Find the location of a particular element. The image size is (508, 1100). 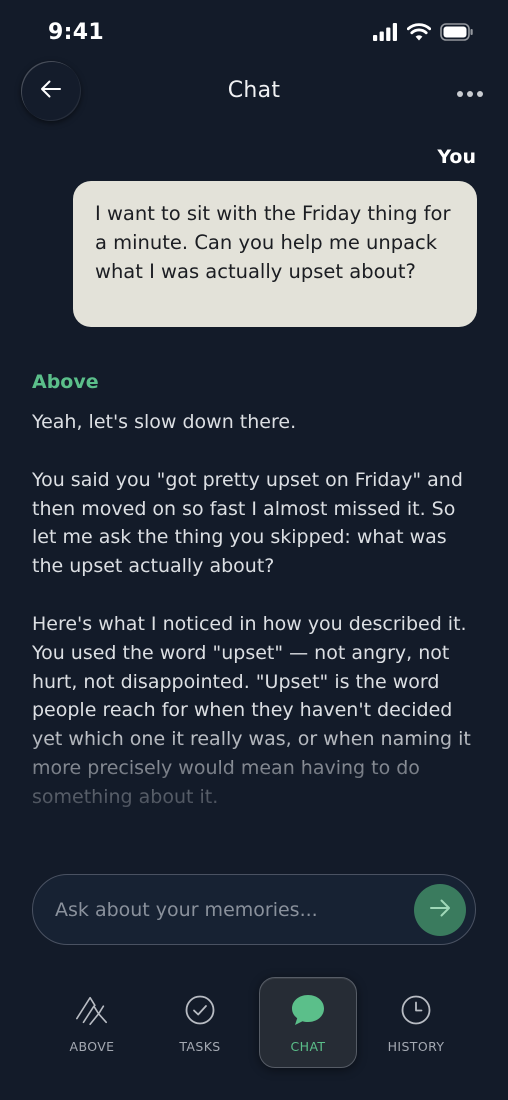

message-composer is located at coordinates (254, 909).